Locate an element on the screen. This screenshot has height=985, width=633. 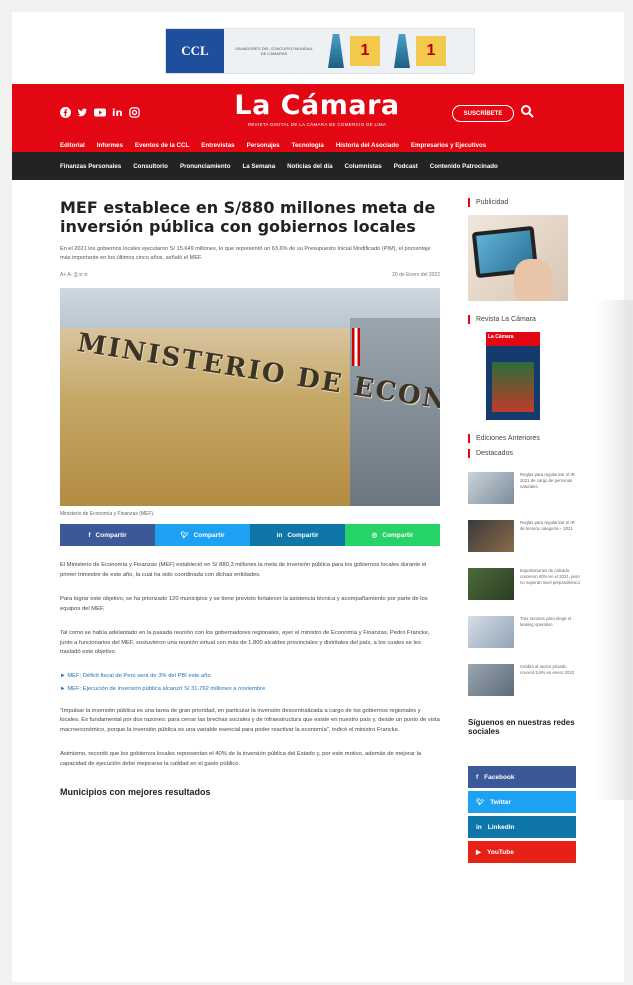
share-linkedin-button: in Compartir is located at coordinates (297, 535).